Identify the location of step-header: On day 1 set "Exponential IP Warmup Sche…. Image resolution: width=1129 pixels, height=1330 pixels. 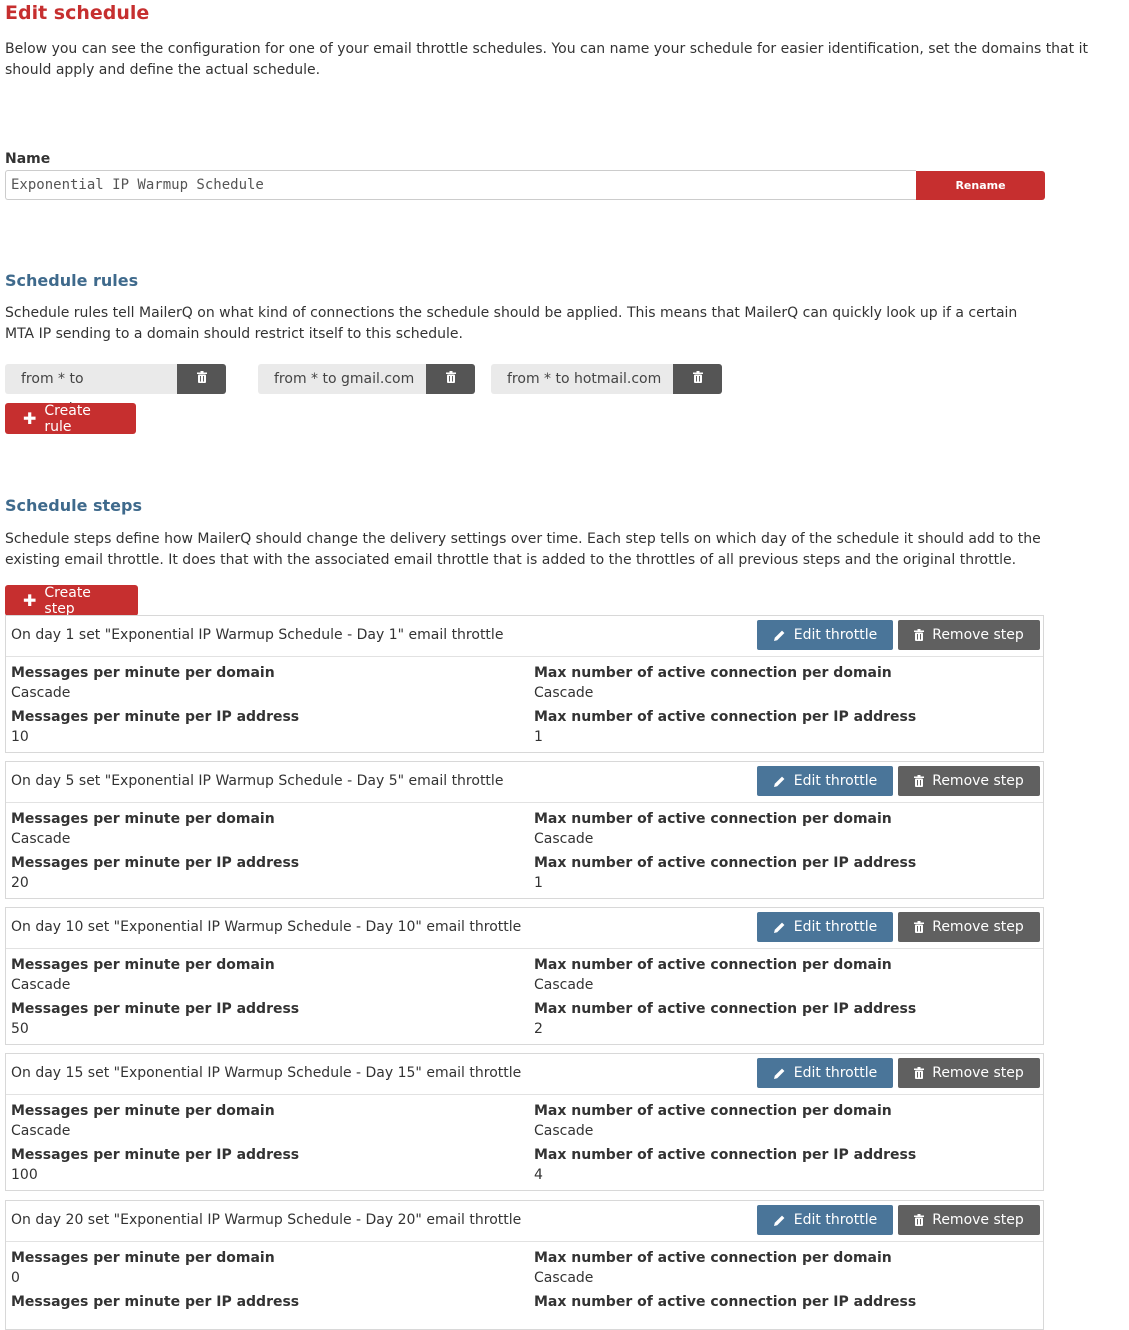
(524, 636).